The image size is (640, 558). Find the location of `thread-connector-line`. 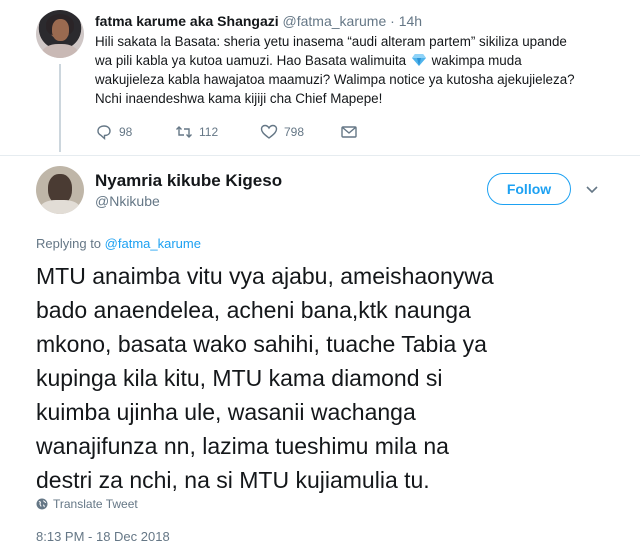

thread-connector-line is located at coordinates (60, 108).